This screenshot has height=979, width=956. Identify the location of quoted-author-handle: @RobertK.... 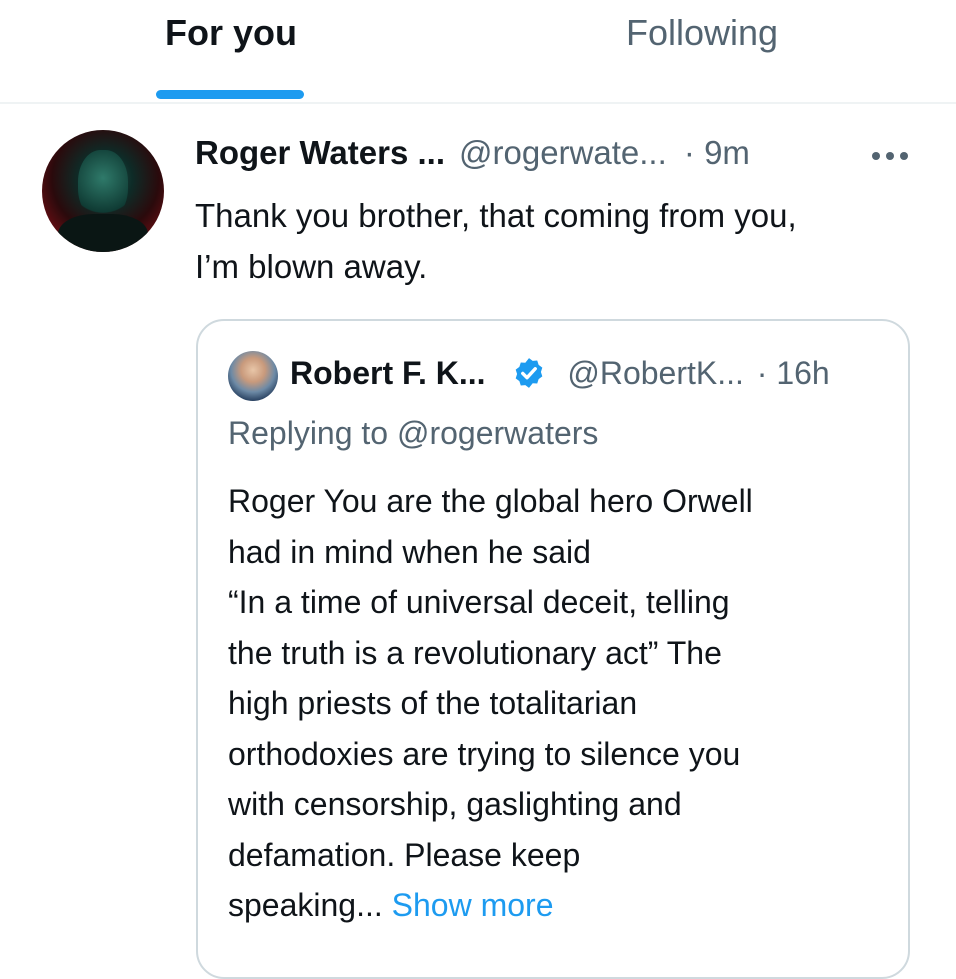
(655, 373).